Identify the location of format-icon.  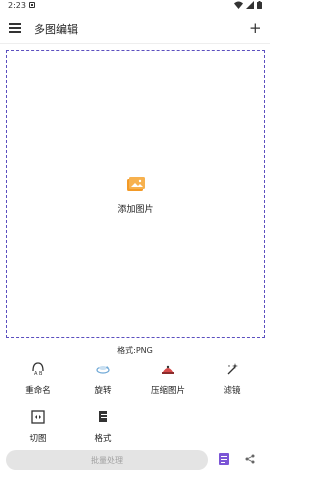
(103, 416).